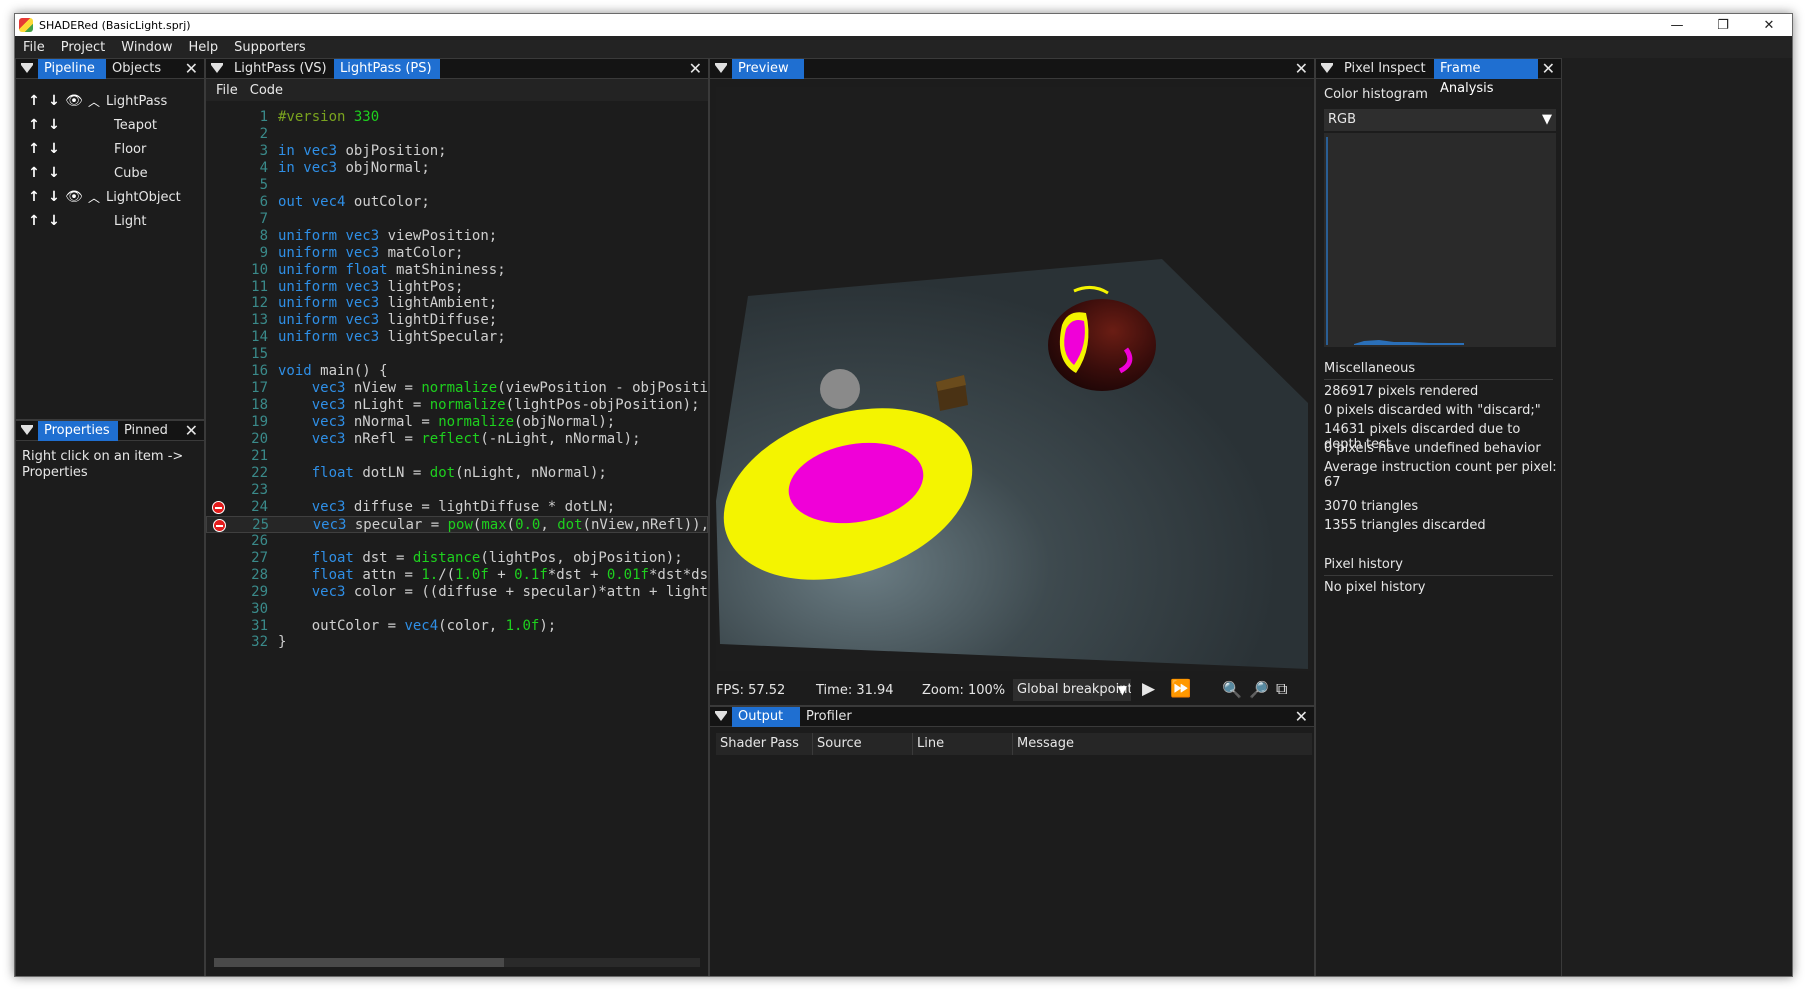 The height and width of the screenshot is (991, 1806). I want to click on histogram-mode-select: RGB ▼, so click(1440, 120).